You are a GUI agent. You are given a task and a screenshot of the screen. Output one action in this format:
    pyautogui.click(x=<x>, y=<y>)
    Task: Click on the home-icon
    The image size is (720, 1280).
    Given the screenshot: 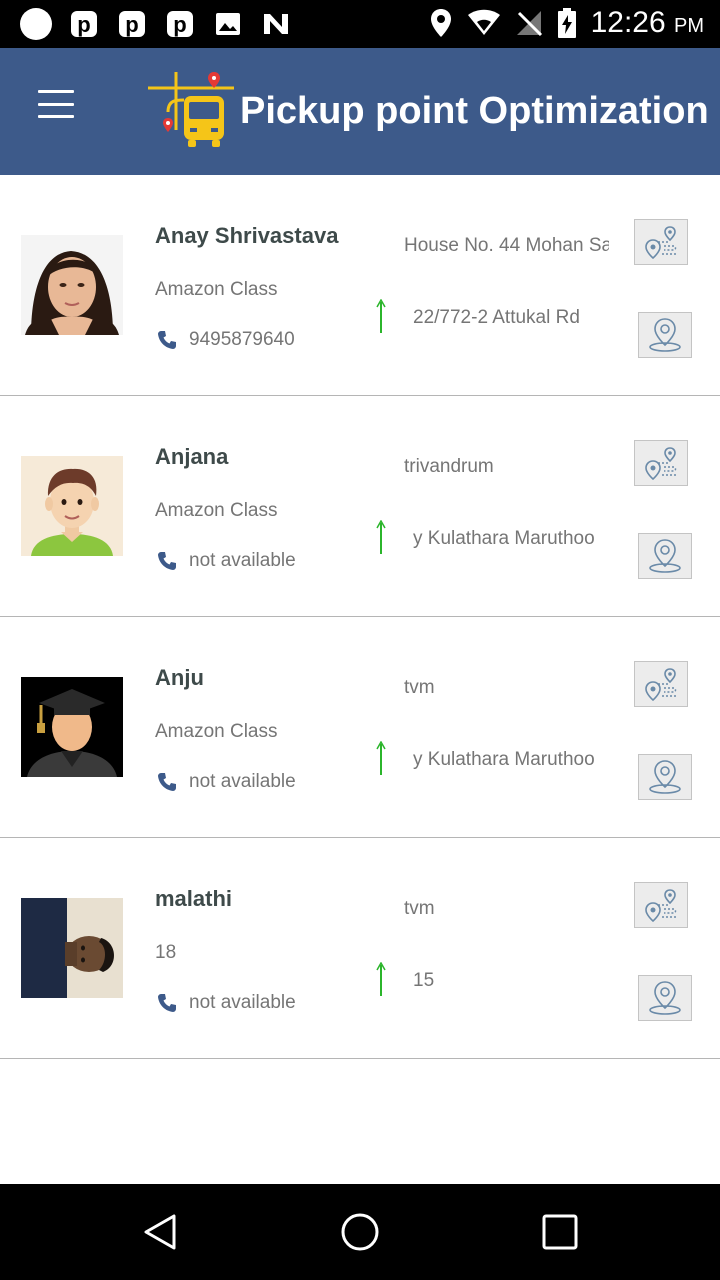 What is the action you would take?
    pyautogui.click(x=360, y=1232)
    